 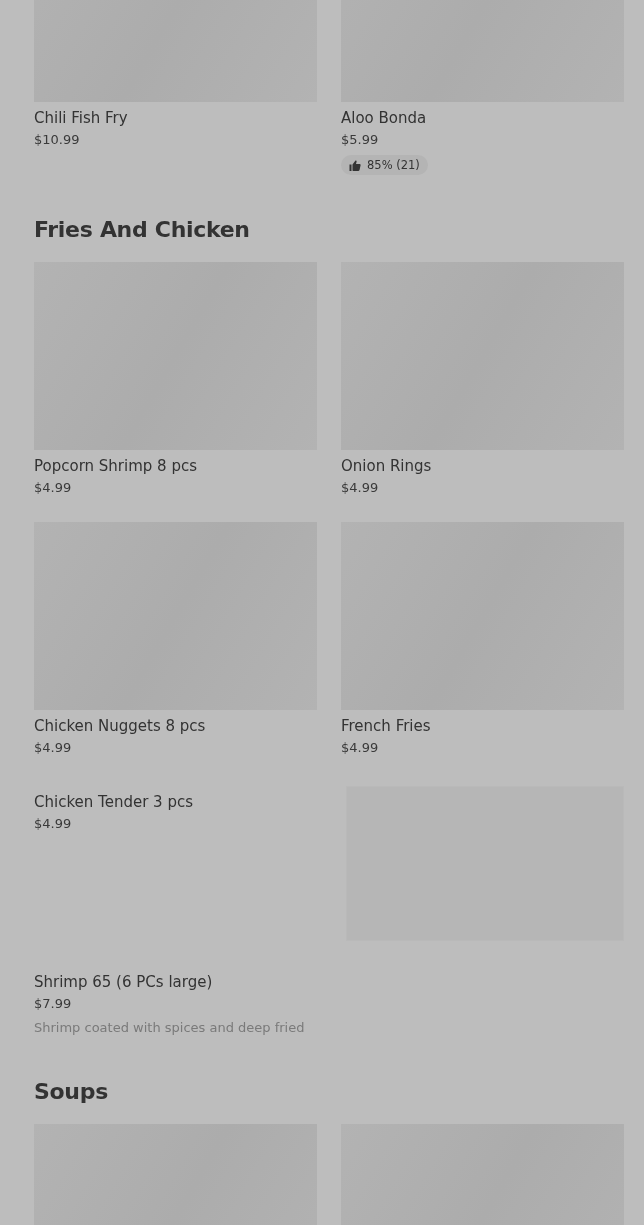 What do you see at coordinates (384, 118) in the screenshot?
I see `item-name: Aloo Bonda` at bounding box center [384, 118].